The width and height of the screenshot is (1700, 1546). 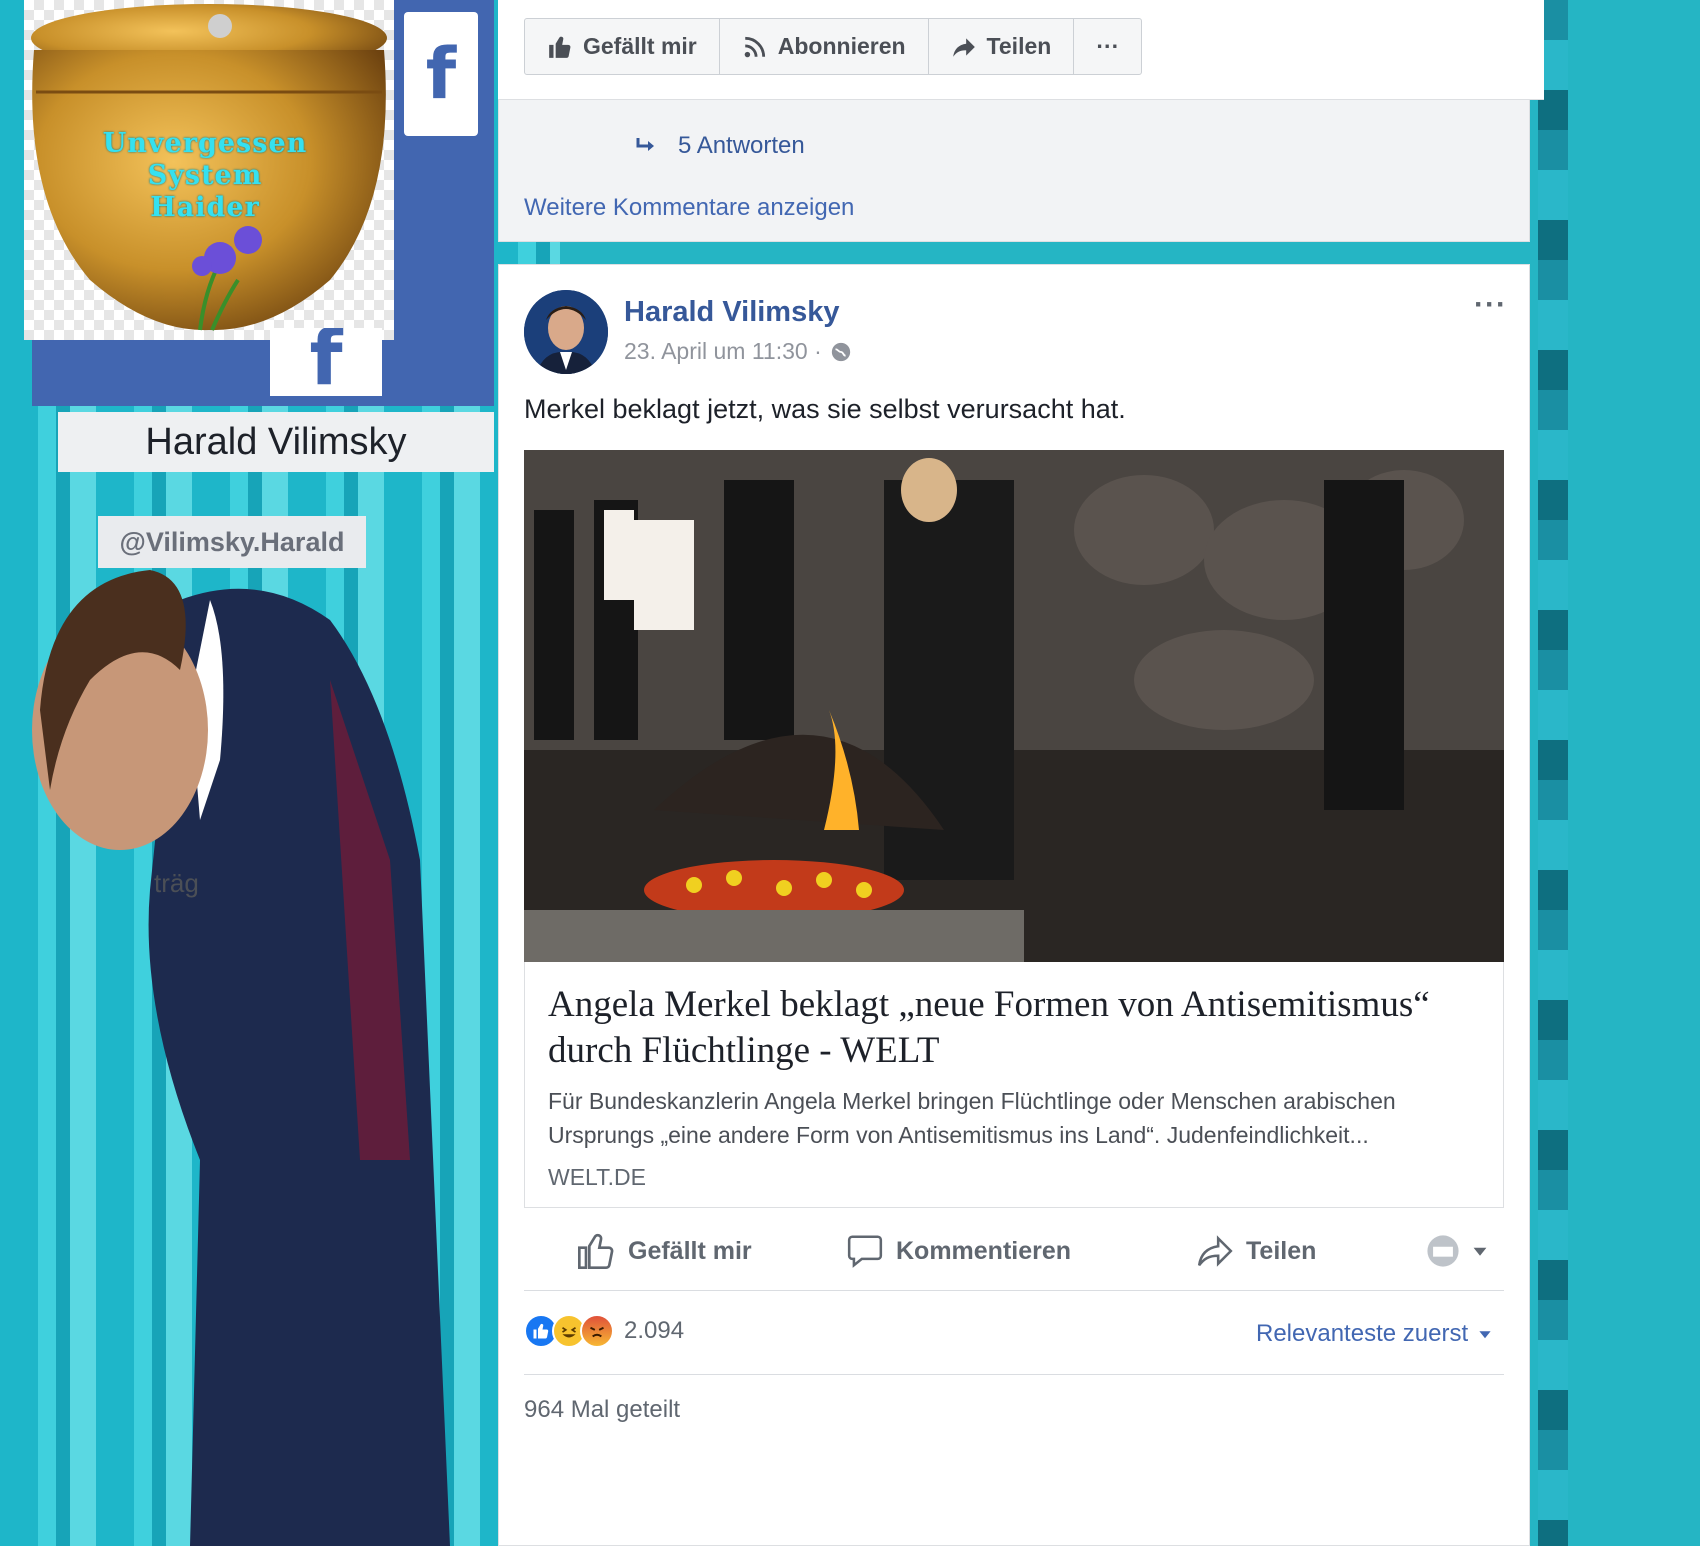 What do you see at coordinates (1443, 1251) in the screenshot?
I see `page-avatar-icon` at bounding box center [1443, 1251].